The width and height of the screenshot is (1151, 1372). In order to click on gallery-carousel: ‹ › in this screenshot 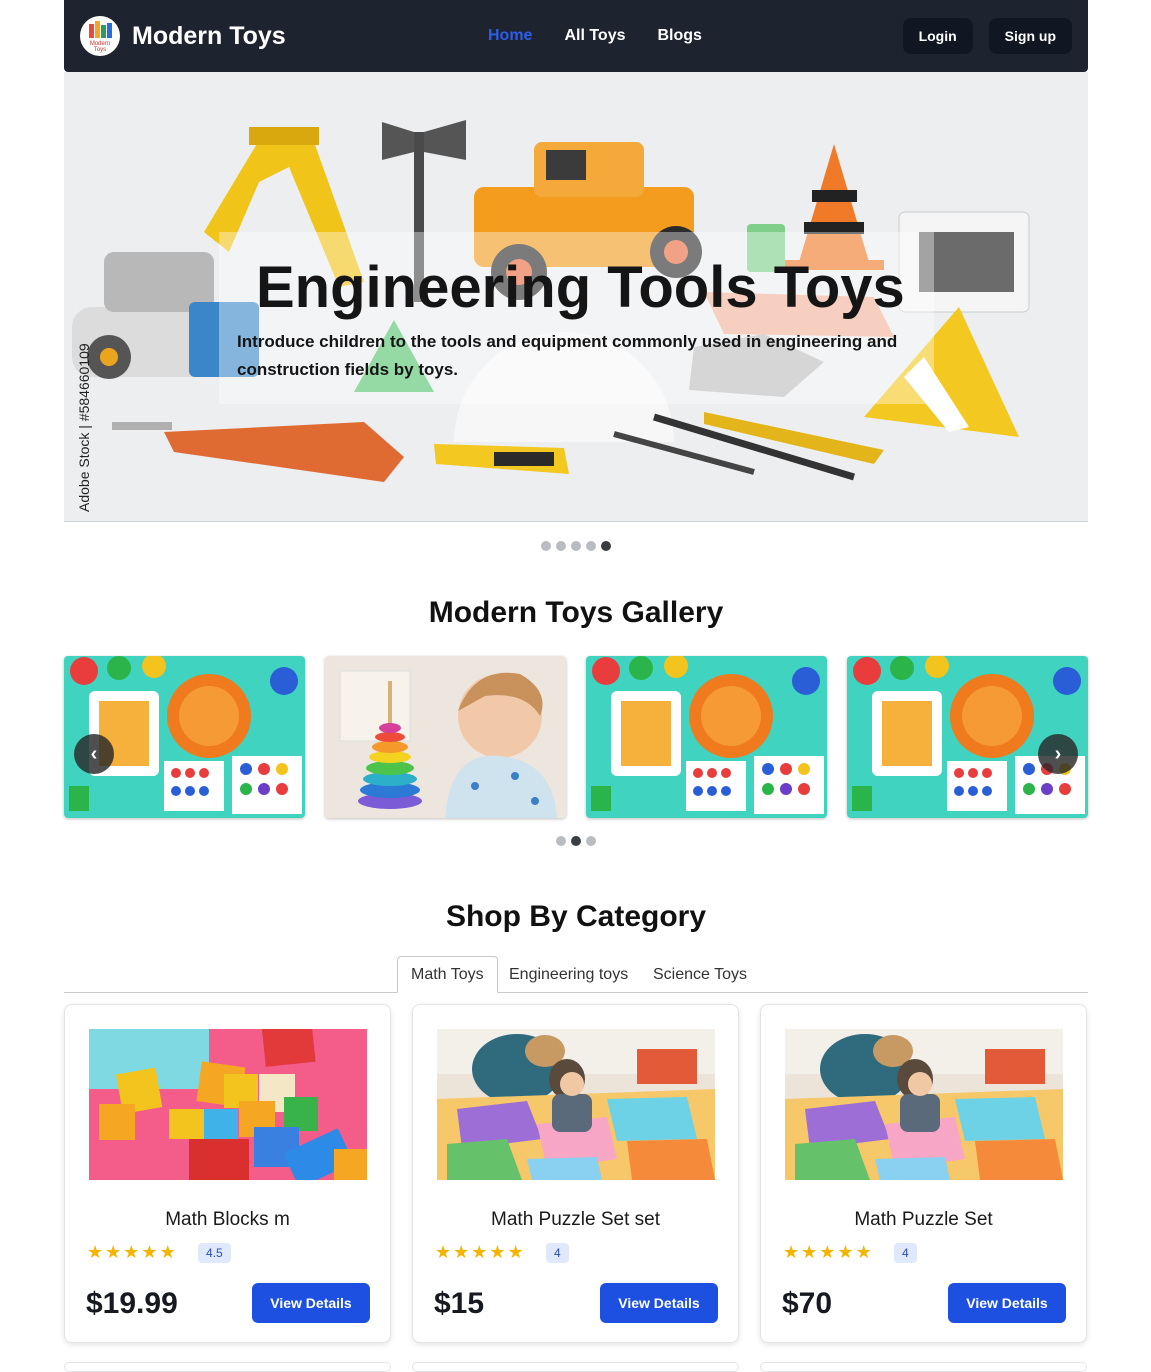, I will do `click(576, 737)`.